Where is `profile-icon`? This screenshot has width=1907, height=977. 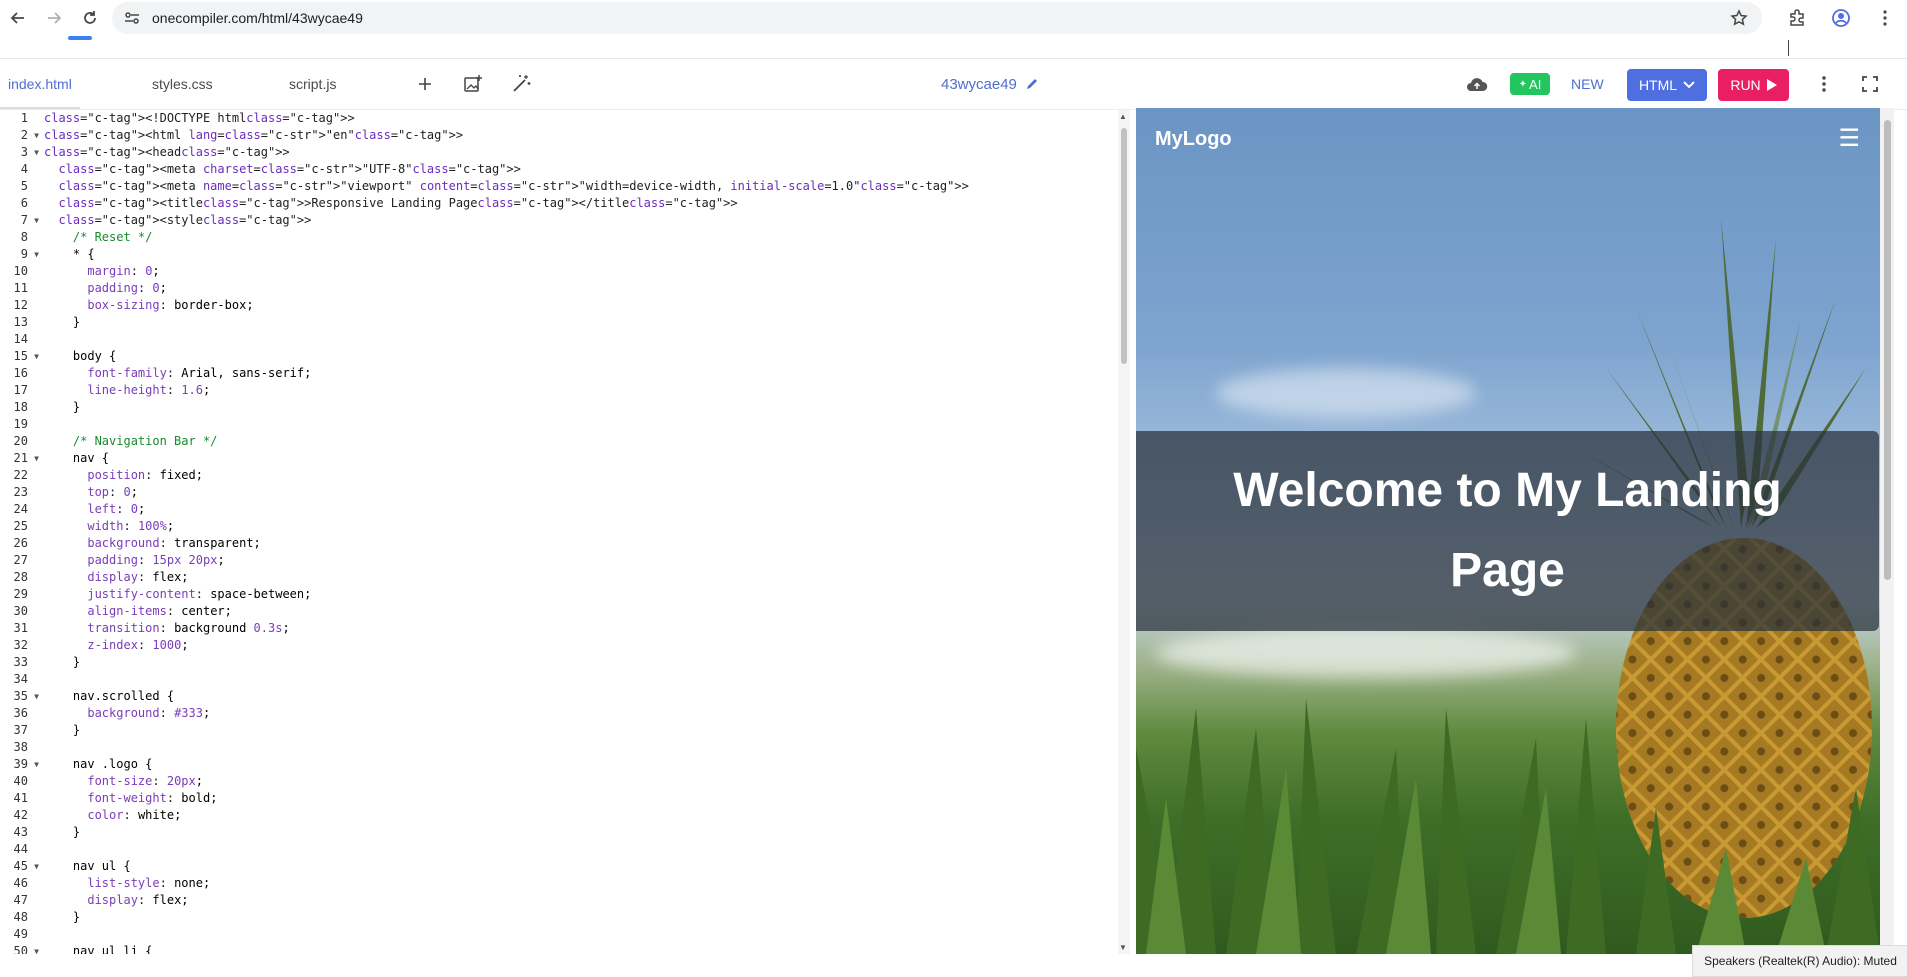
profile-icon is located at coordinates (1841, 18).